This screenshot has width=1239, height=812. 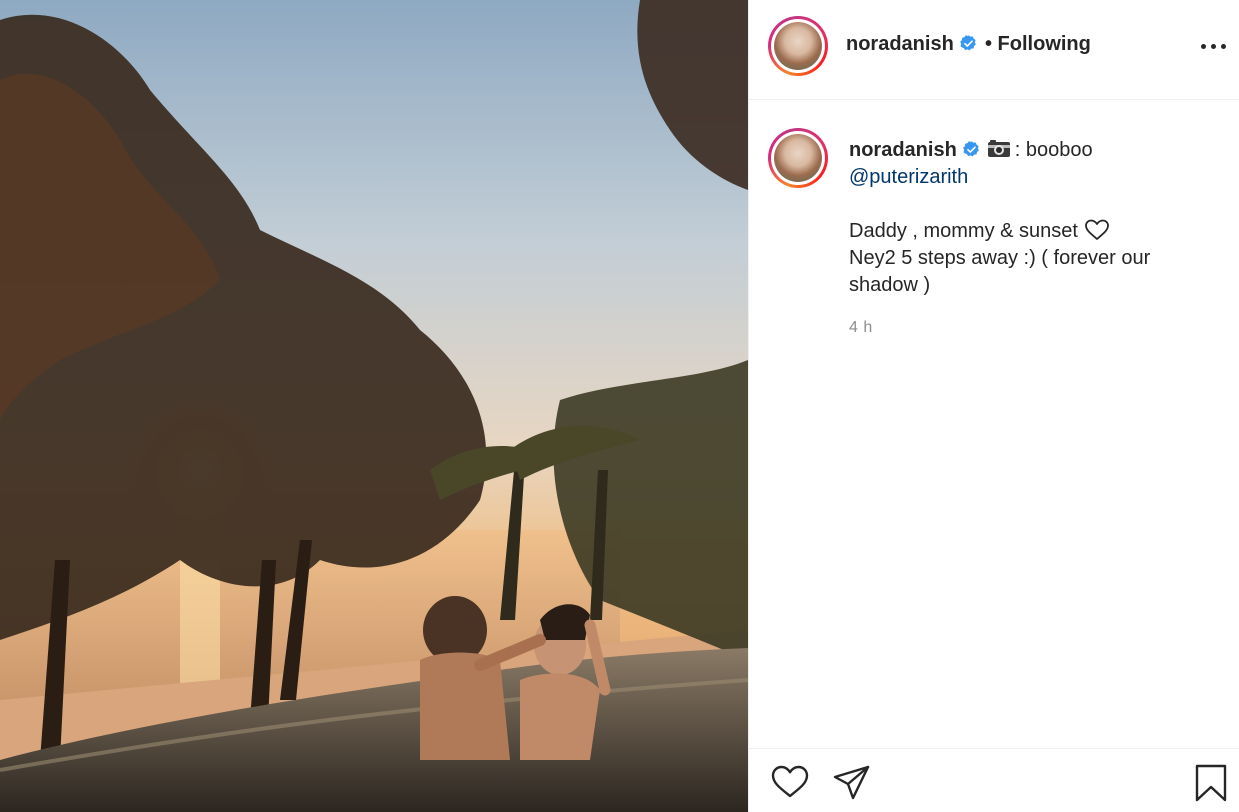 I want to click on post-timestamp: 4 h, so click(x=861, y=328).